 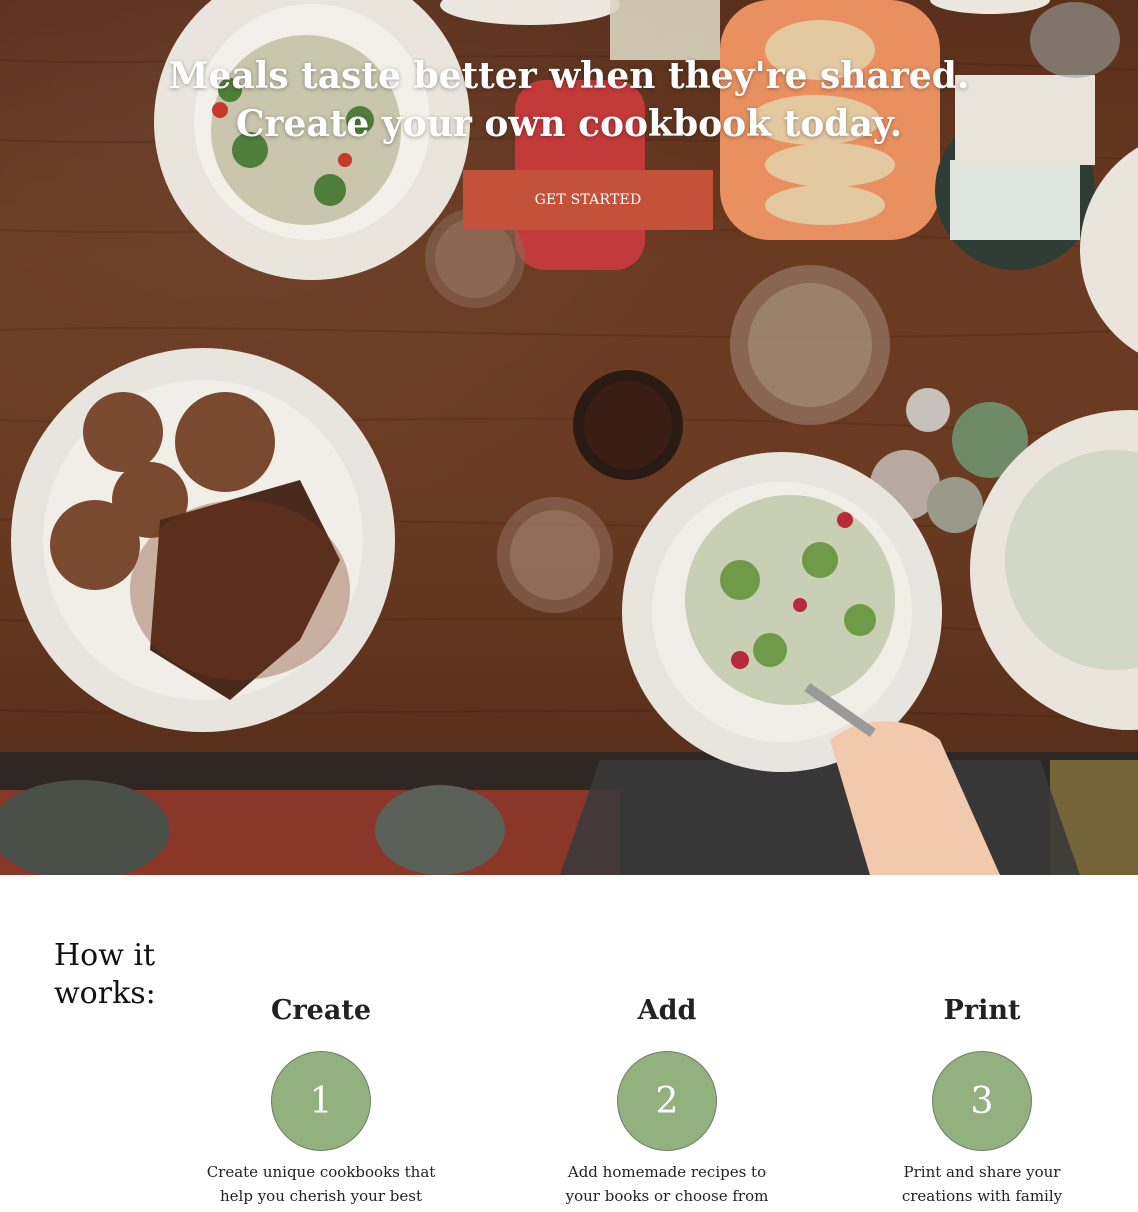 I want to click on hero-title-line-2: Create your own cookbook today., so click(x=569, y=124).